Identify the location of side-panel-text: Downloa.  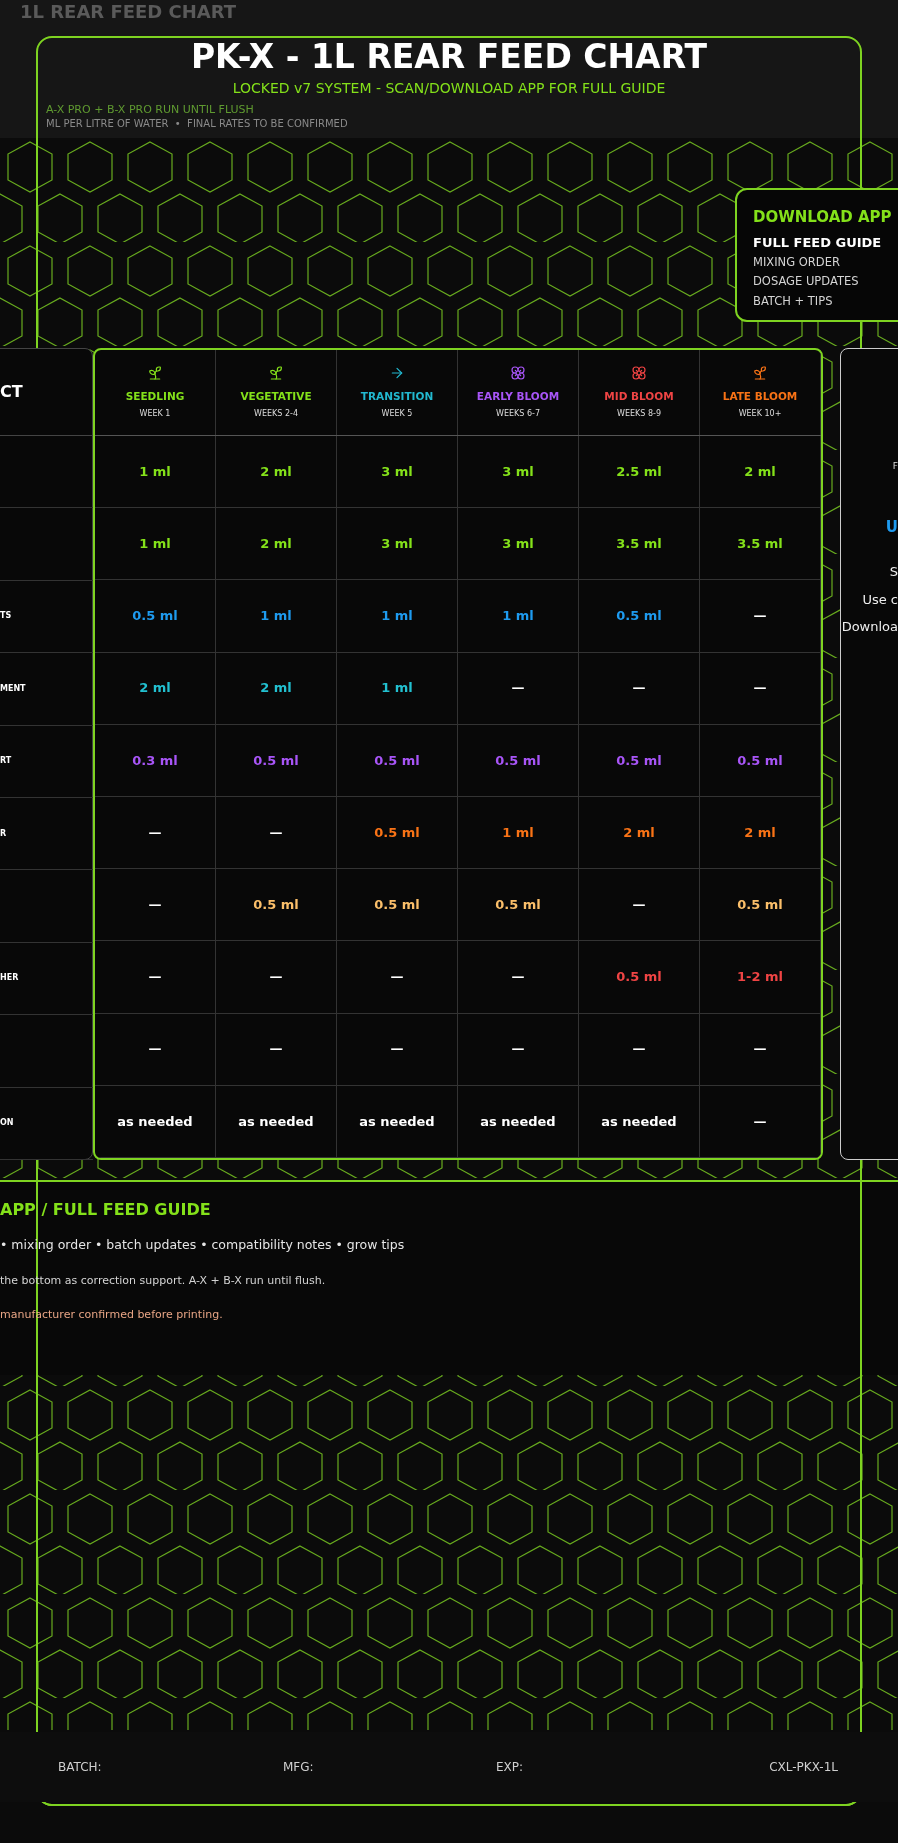
(869, 627).